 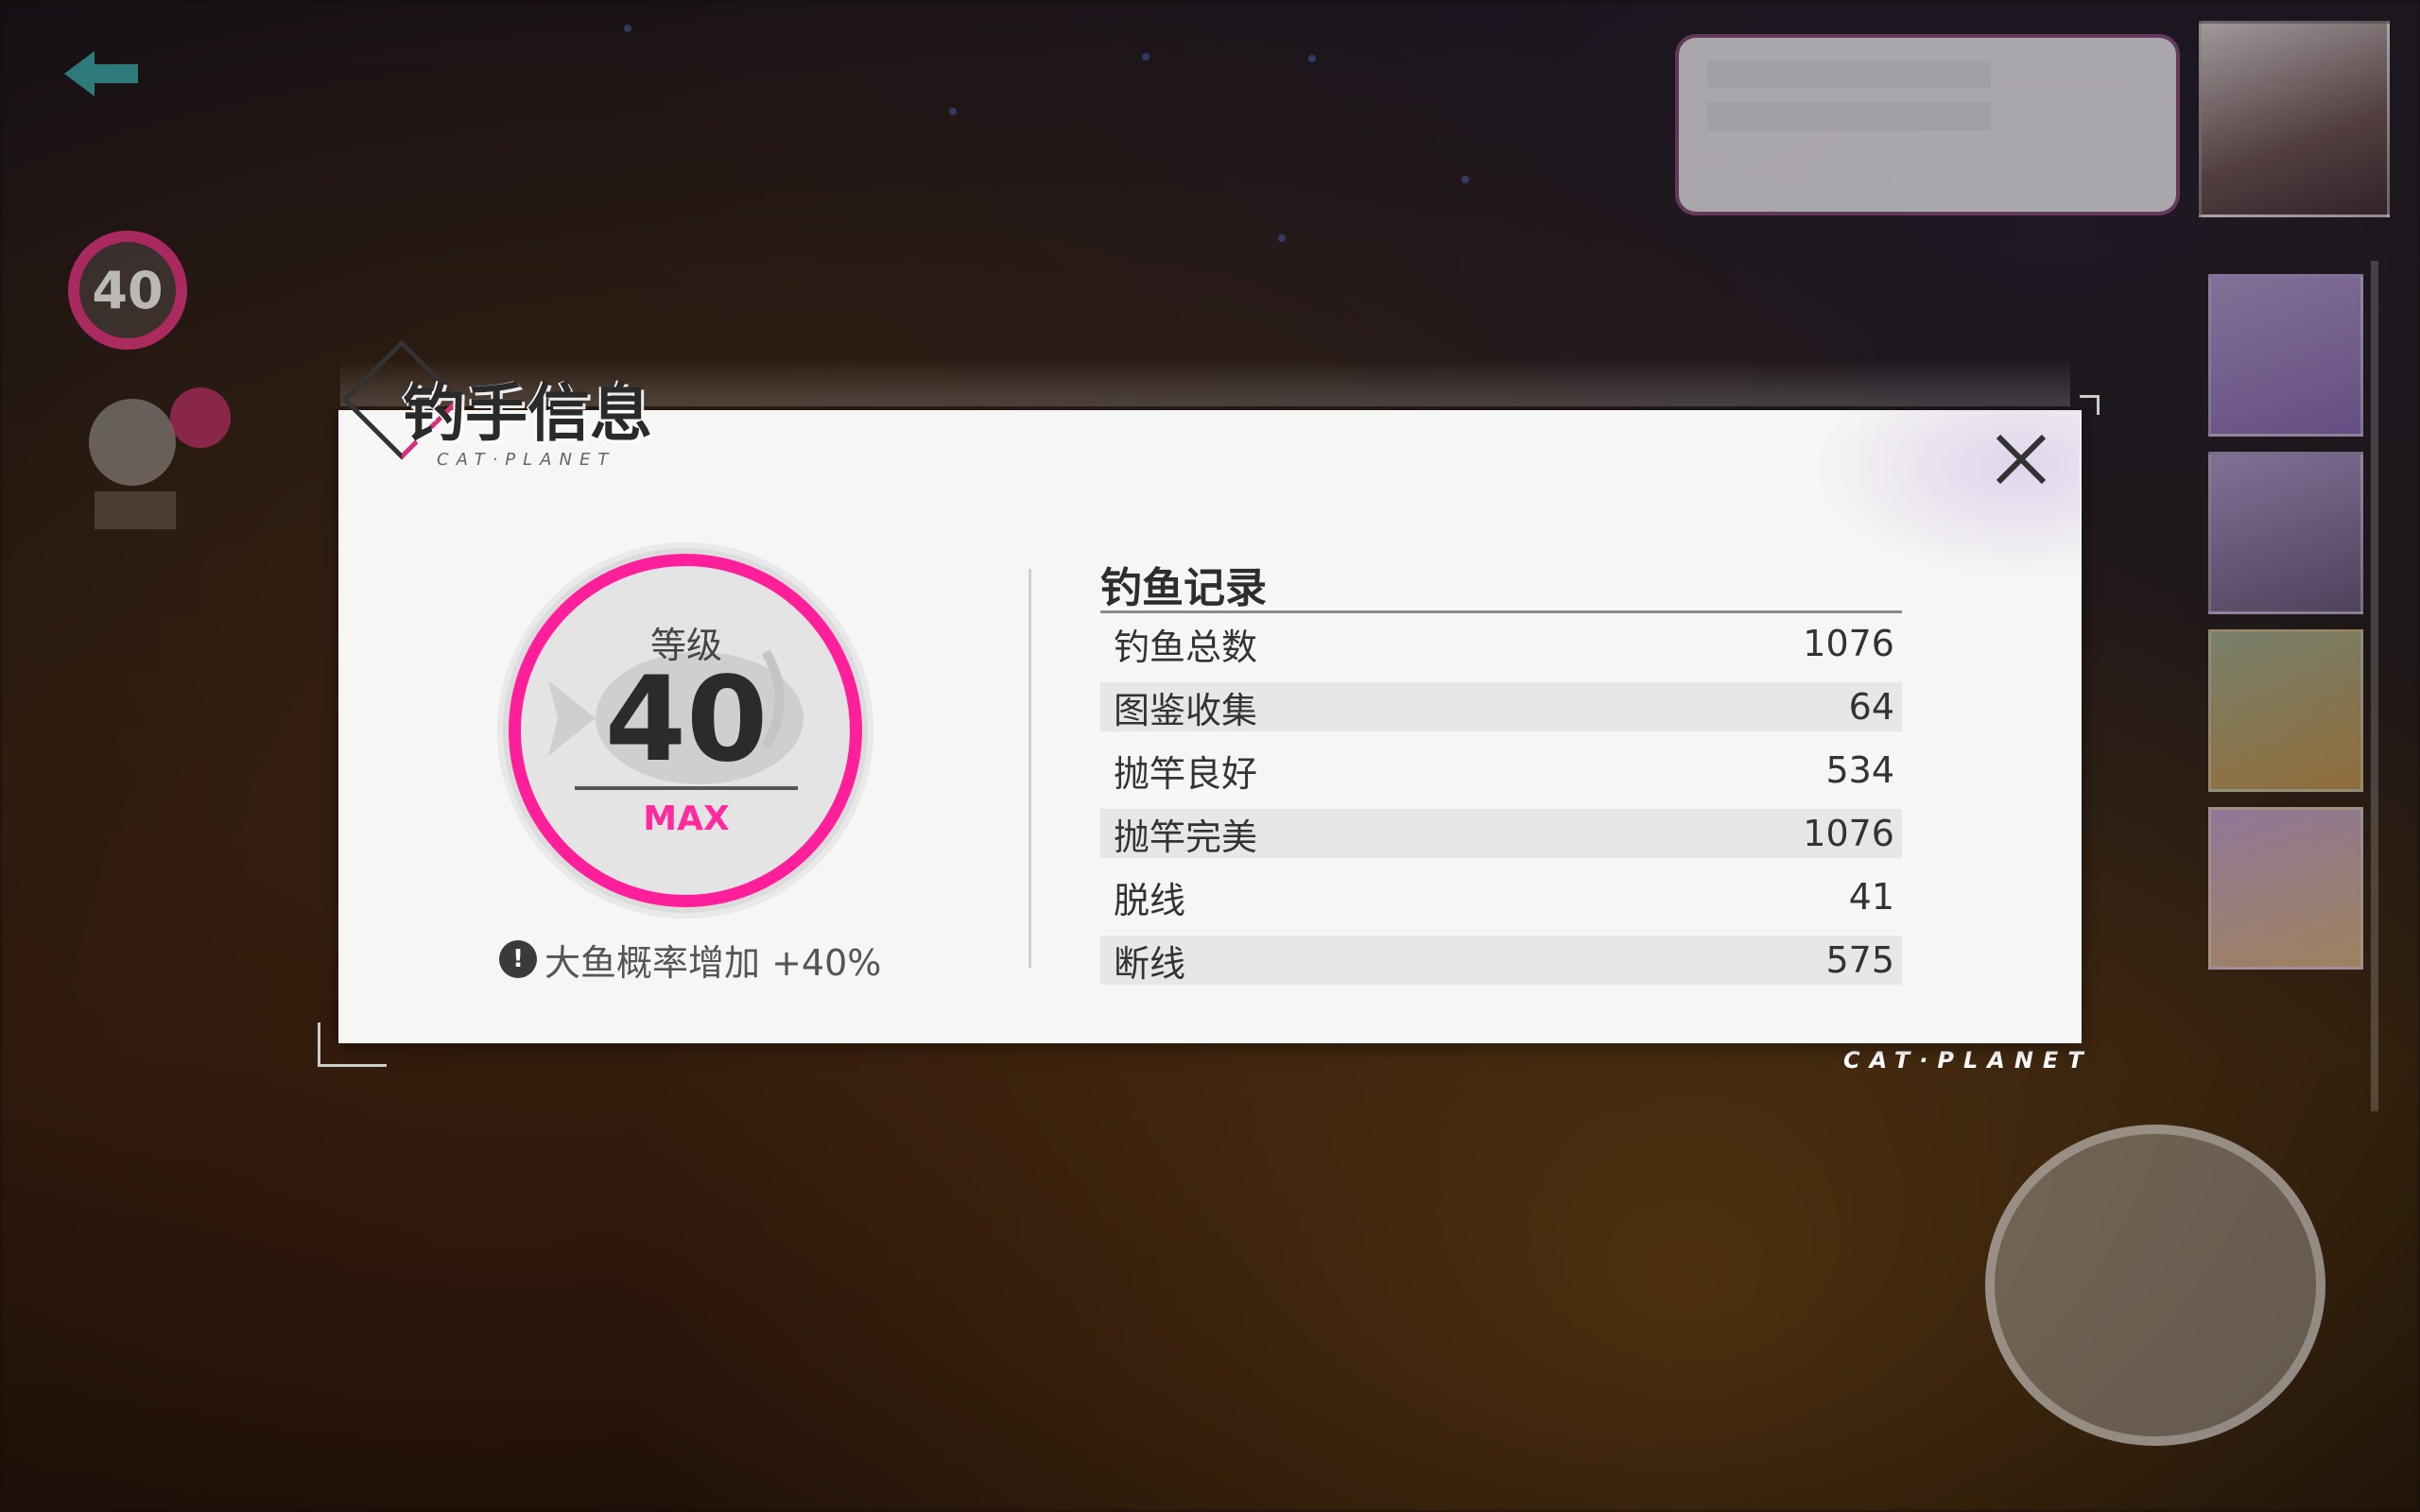 I want to click on equipment-slot-bait, so click(x=2285, y=710).